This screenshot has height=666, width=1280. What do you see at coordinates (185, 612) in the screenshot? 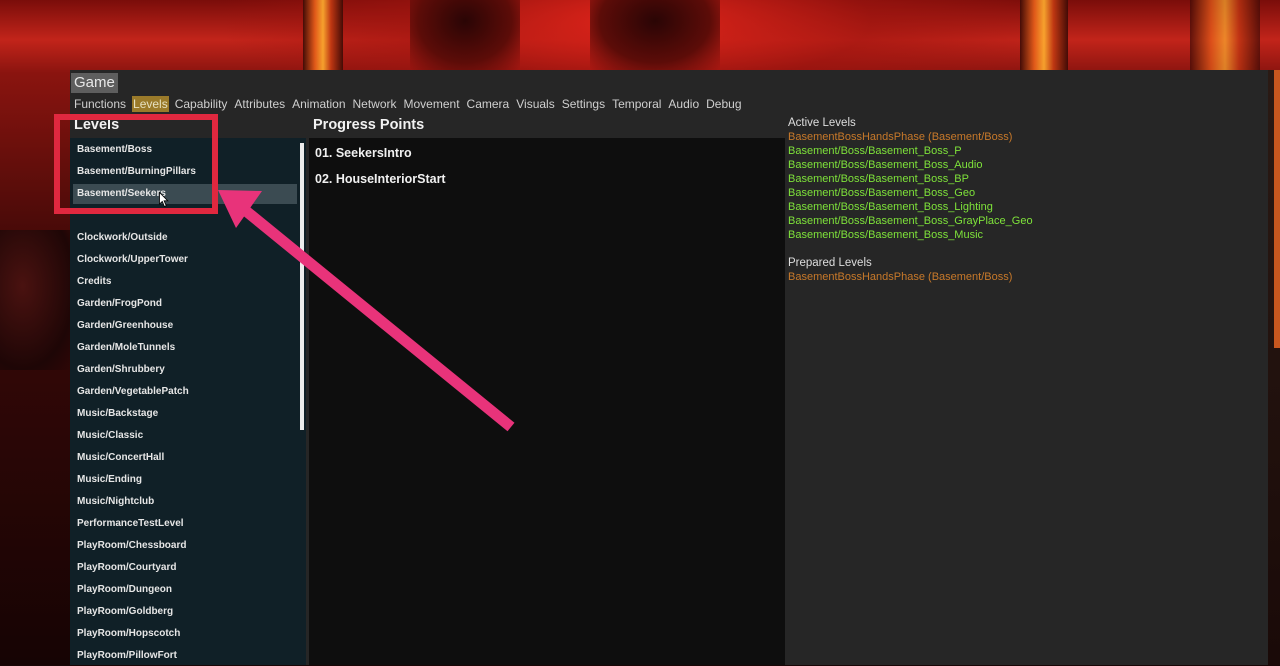
I see `level-item: PlayRoom/Goldberg` at bounding box center [185, 612].